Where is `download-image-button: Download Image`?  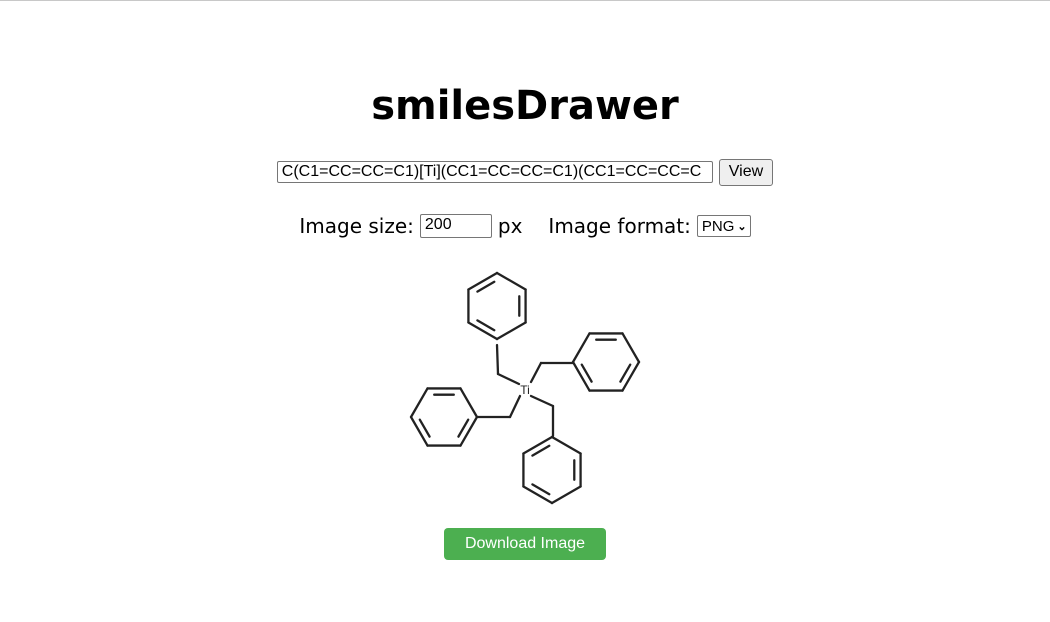
download-image-button: Download Image is located at coordinates (525, 544).